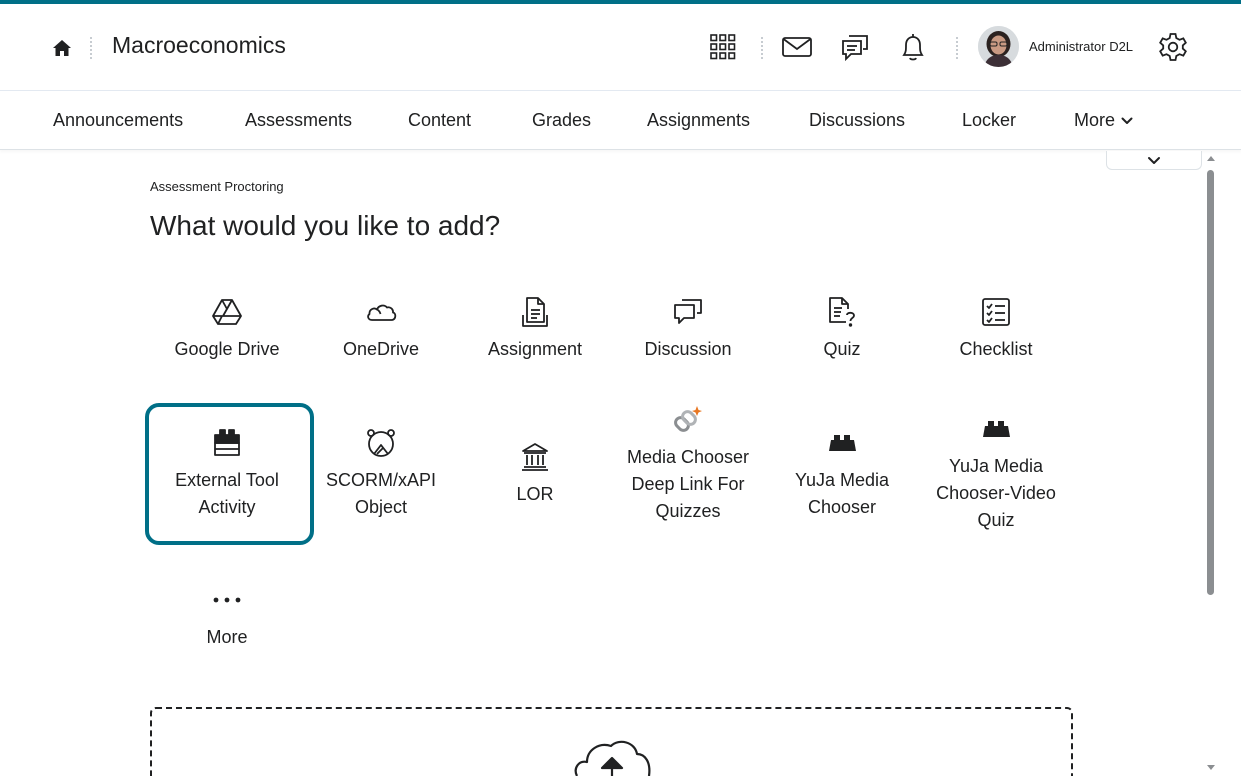  What do you see at coordinates (620, 47) in the screenshot?
I see `header: Macroeconomics Administrator D2L` at bounding box center [620, 47].